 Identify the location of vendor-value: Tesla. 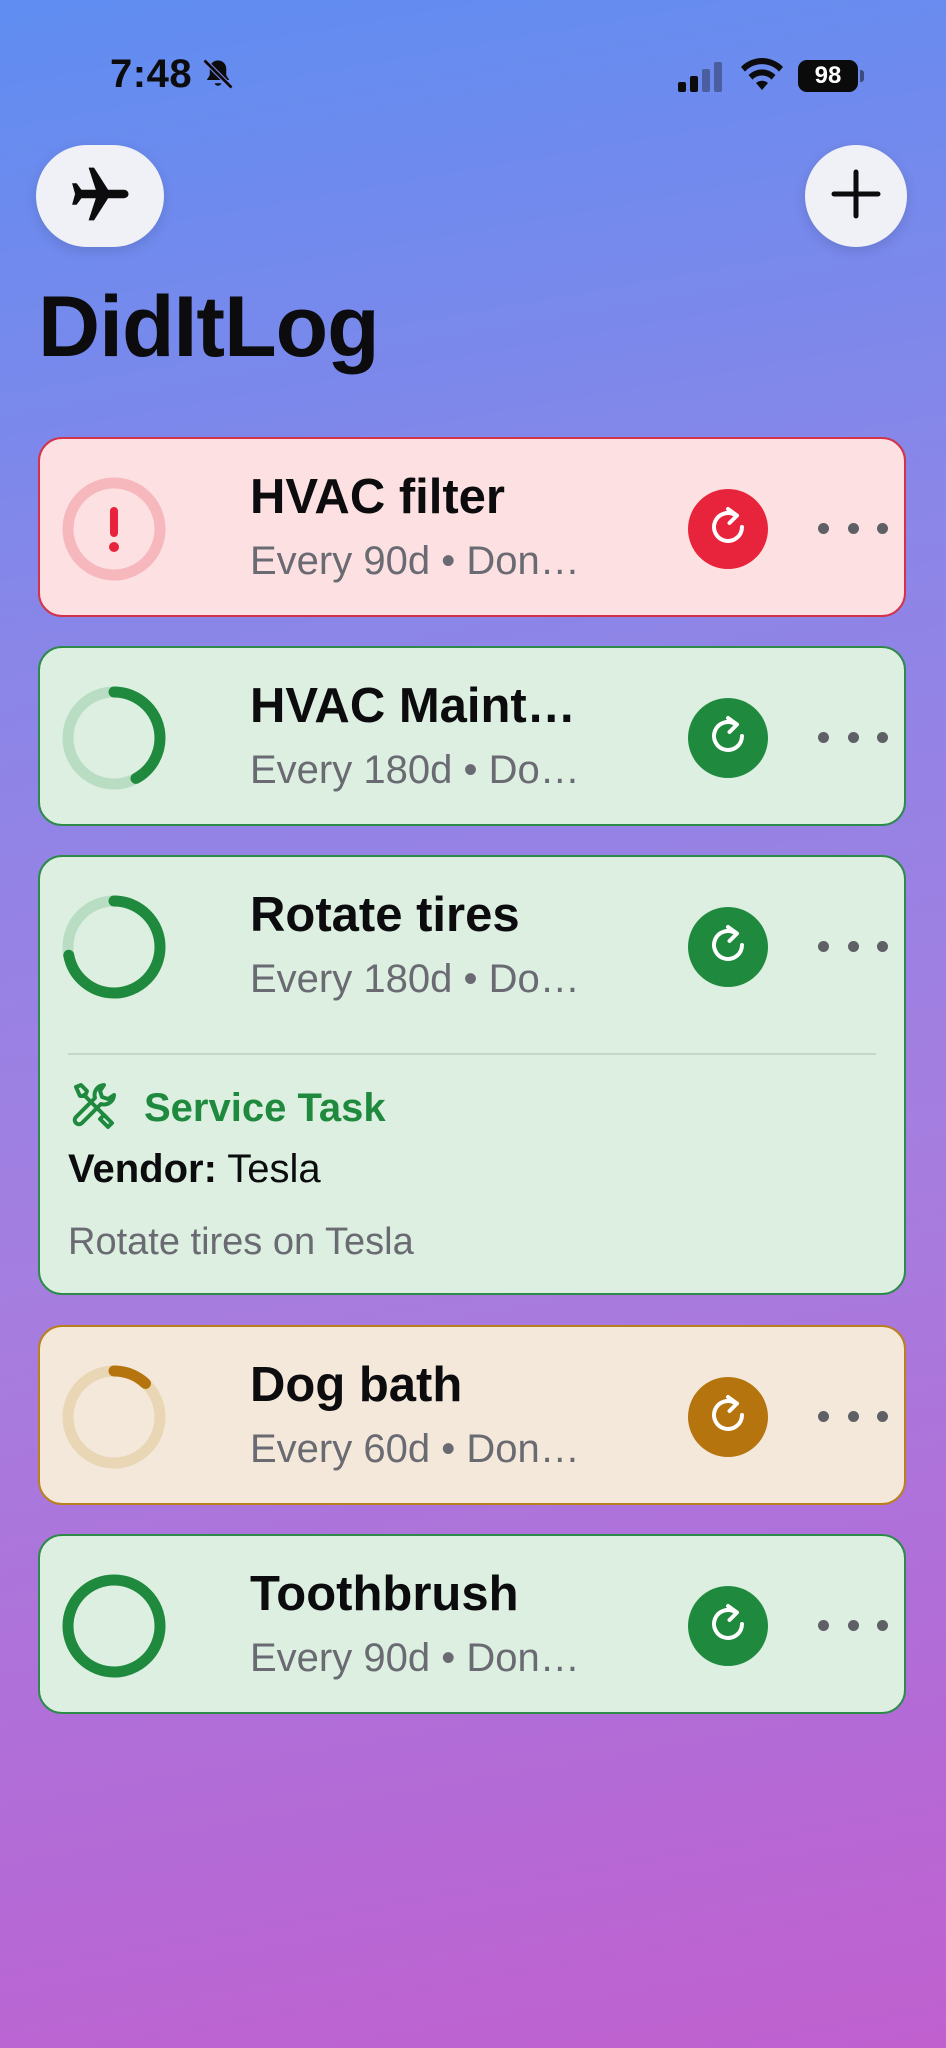
(274, 1169).